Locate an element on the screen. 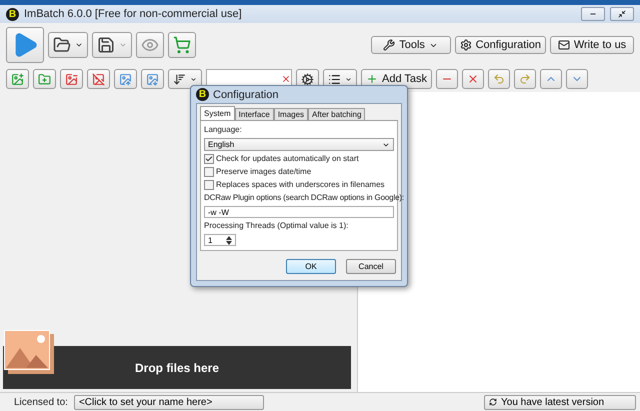  image-placeholder-icon is located at coordinates (30, 353).